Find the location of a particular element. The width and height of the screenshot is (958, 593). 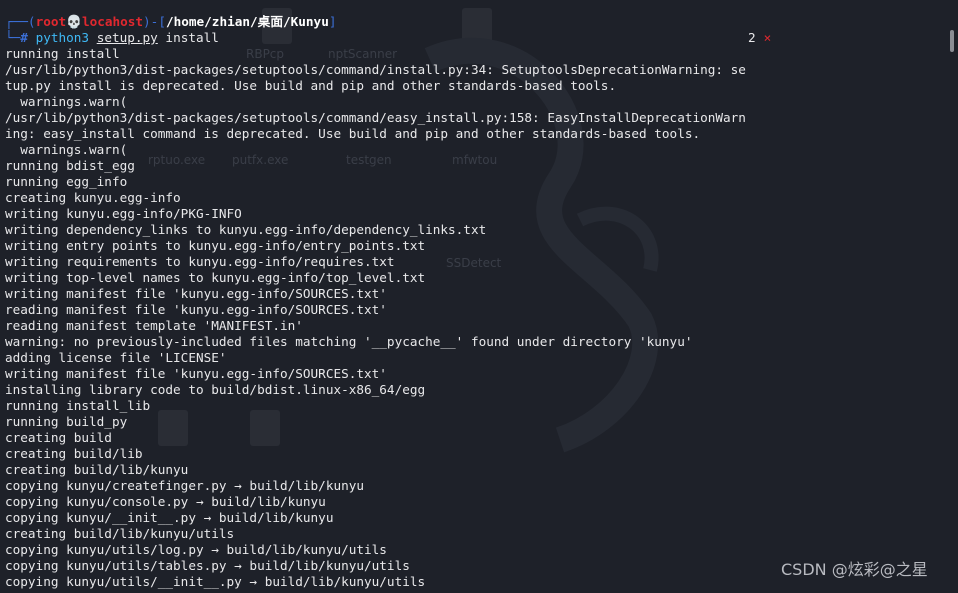

exit-status: 2 × is located at coordinates (759, 38).